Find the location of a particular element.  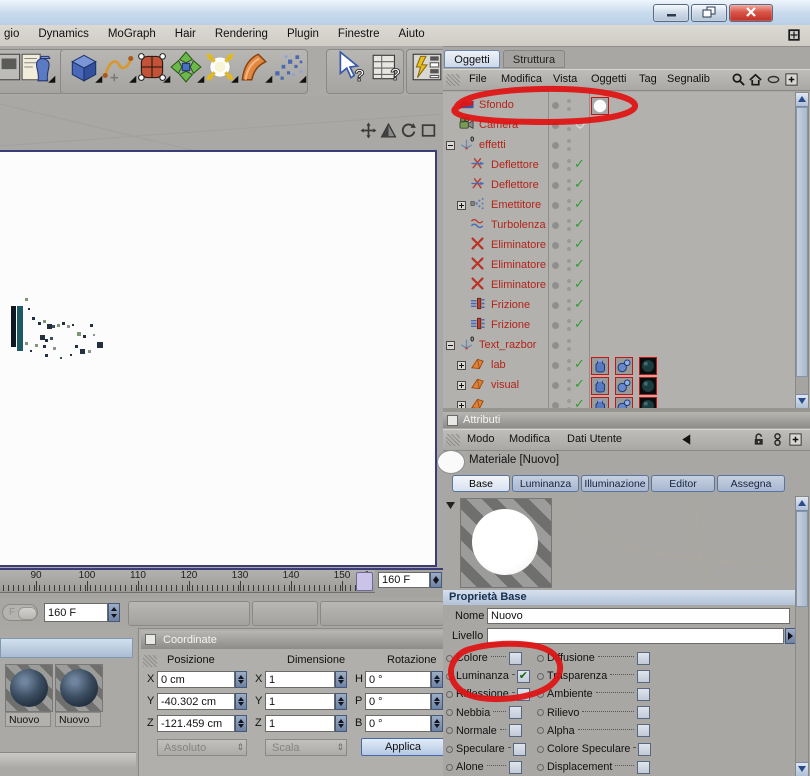

expander-plus-icon is located at coordinates (461, 205).